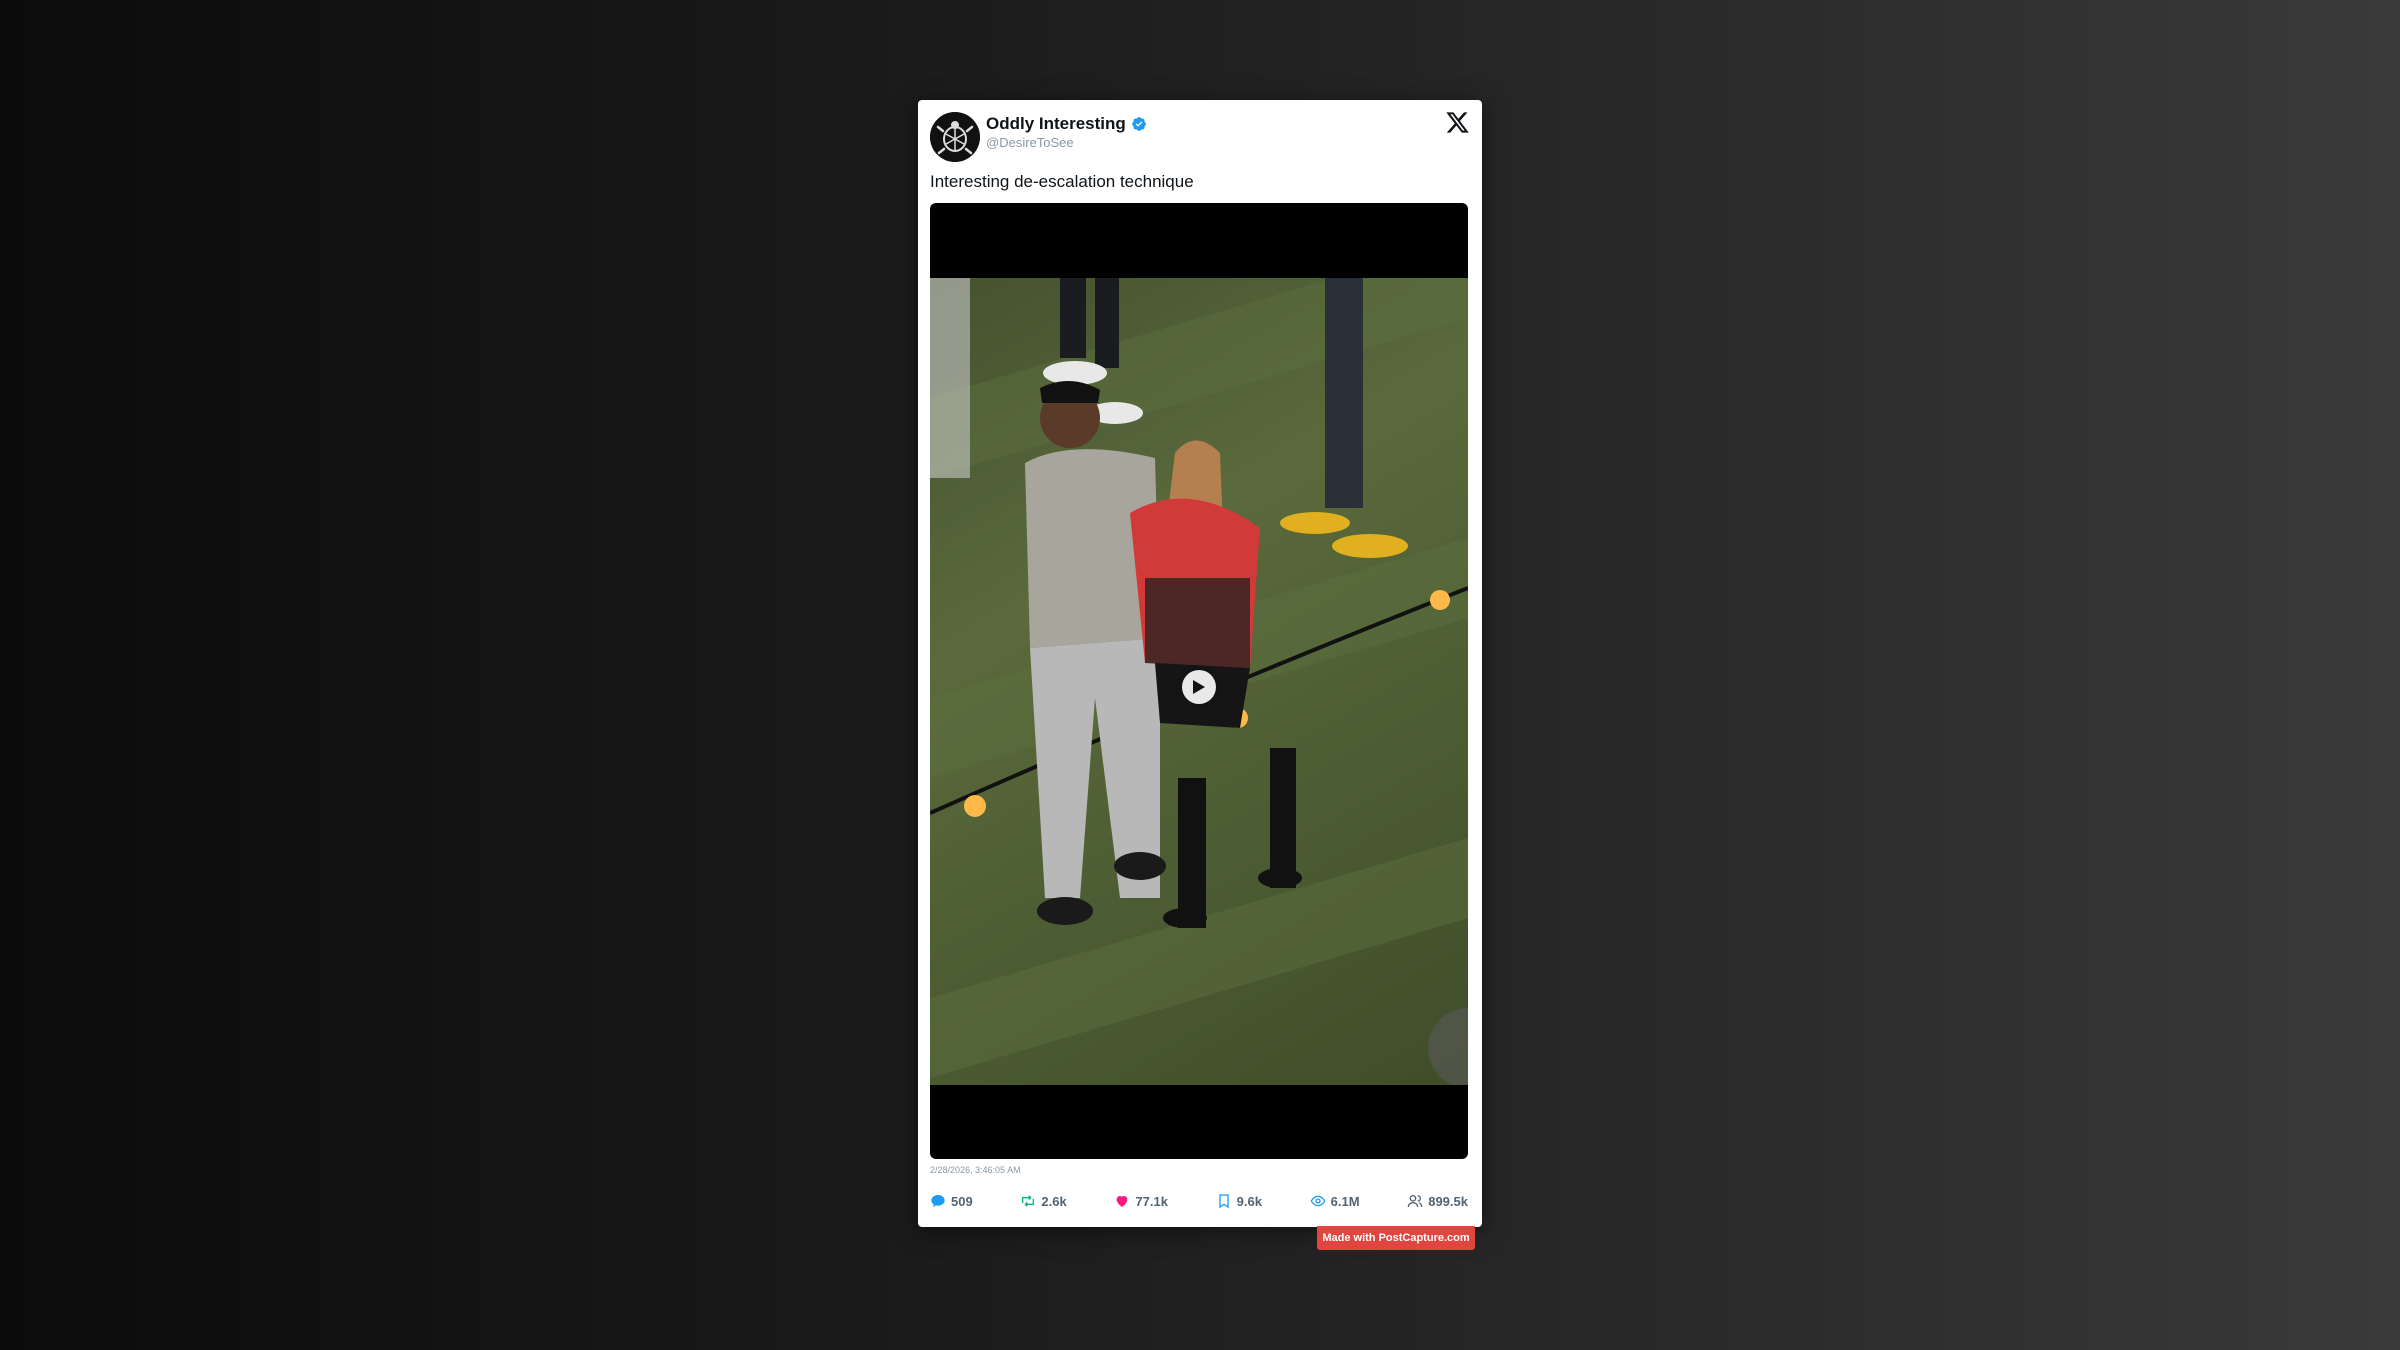 The height and width of the screenshot is (1350, 2400). I want to click on author-name-row: Oddly Interesting, so click(1066, 124).